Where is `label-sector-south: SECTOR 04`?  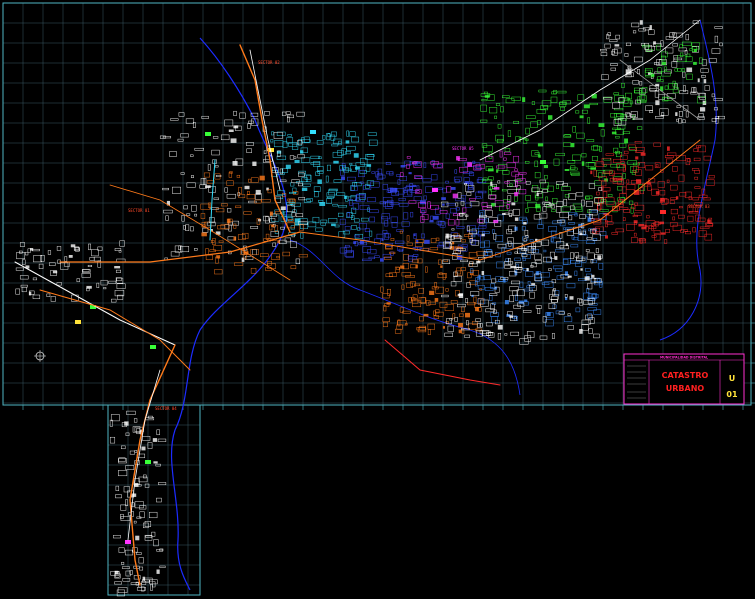
label-sector-south: SECTOR 04 is located at coordinates (166, 408).